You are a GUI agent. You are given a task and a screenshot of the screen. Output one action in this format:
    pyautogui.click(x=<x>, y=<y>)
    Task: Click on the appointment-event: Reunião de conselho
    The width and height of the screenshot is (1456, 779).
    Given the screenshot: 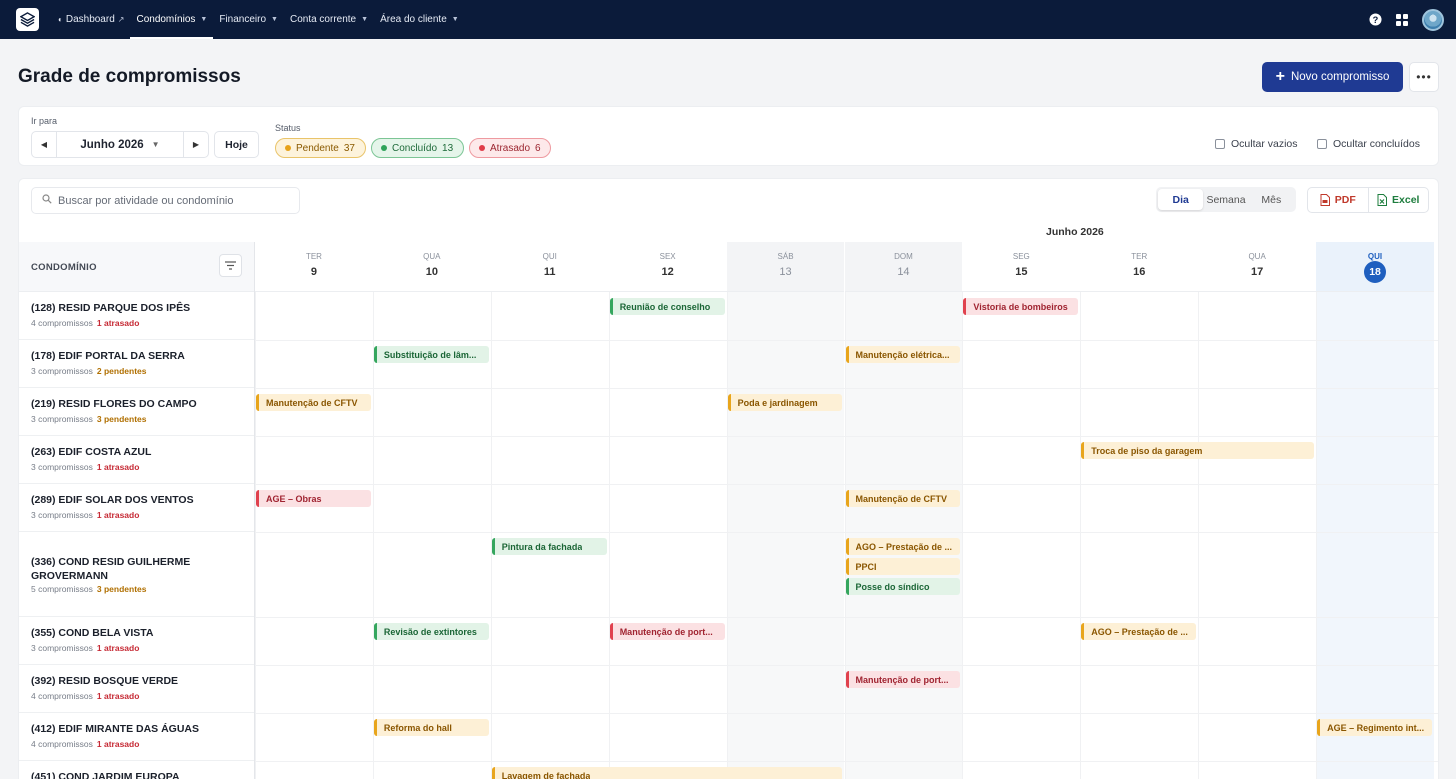 What is the action you would take?
    pyautogui.click(x=667, y=306)
    